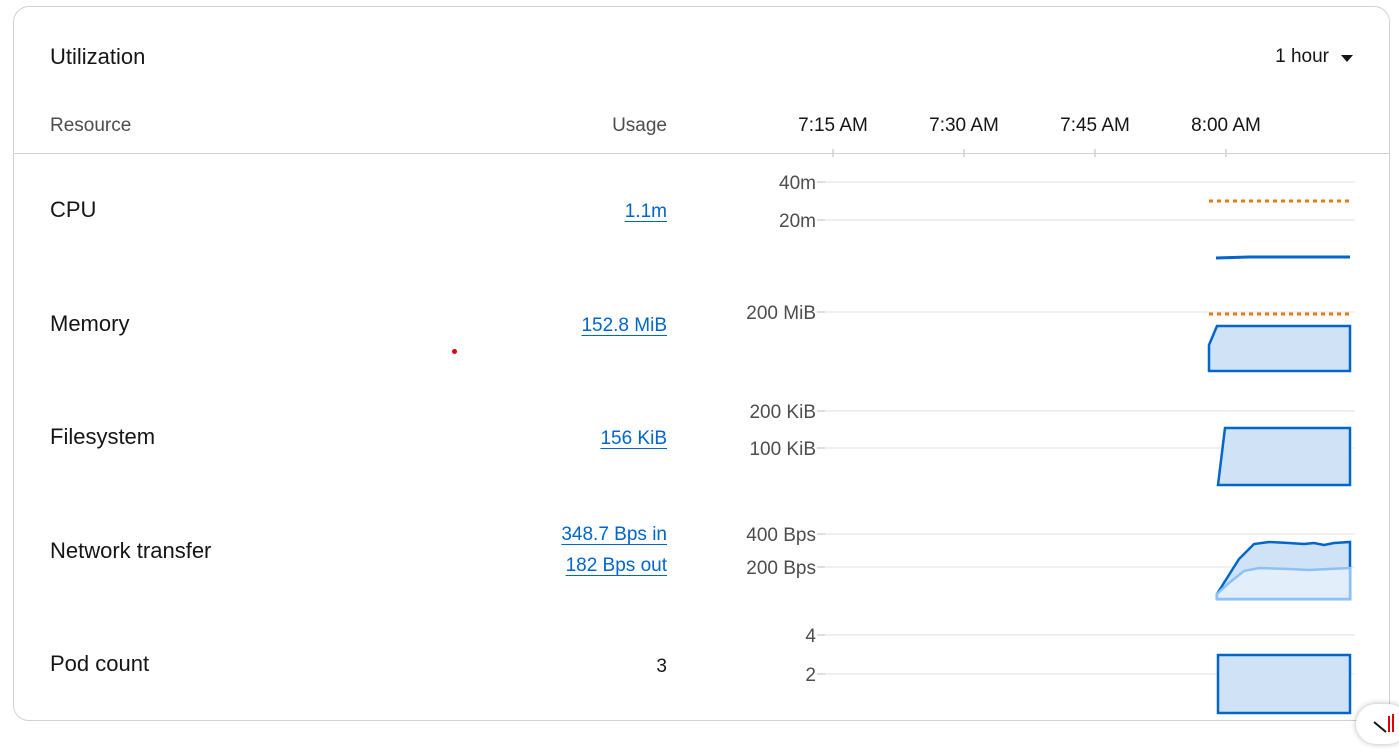 This screenshot has width=1399, height=749. What do you see at coordinates (1284, 684) in the screenshot?
I see `pod-count-area` at bounding box center [1284, 684].